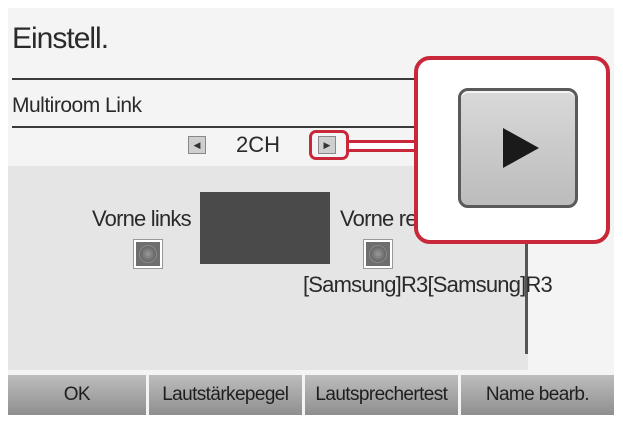 The image size is (623, 421). Describe the element at coordinates (381, 395) in the screenshot. I see `speaker-test-button: Lautsprechertest` at that location.